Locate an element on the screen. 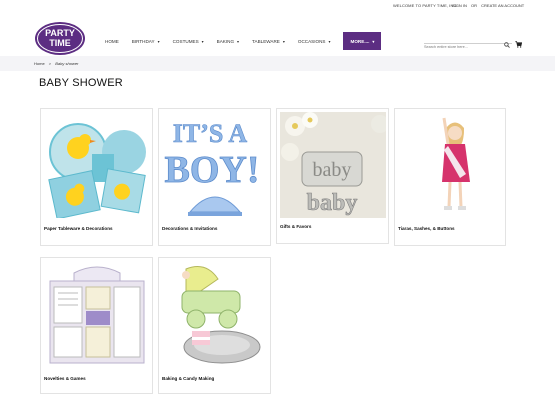 The height and width of the screenshot is (409, 555). create-account-link: CREATE AN ACCOUNT is located at coordinates (502, 5).